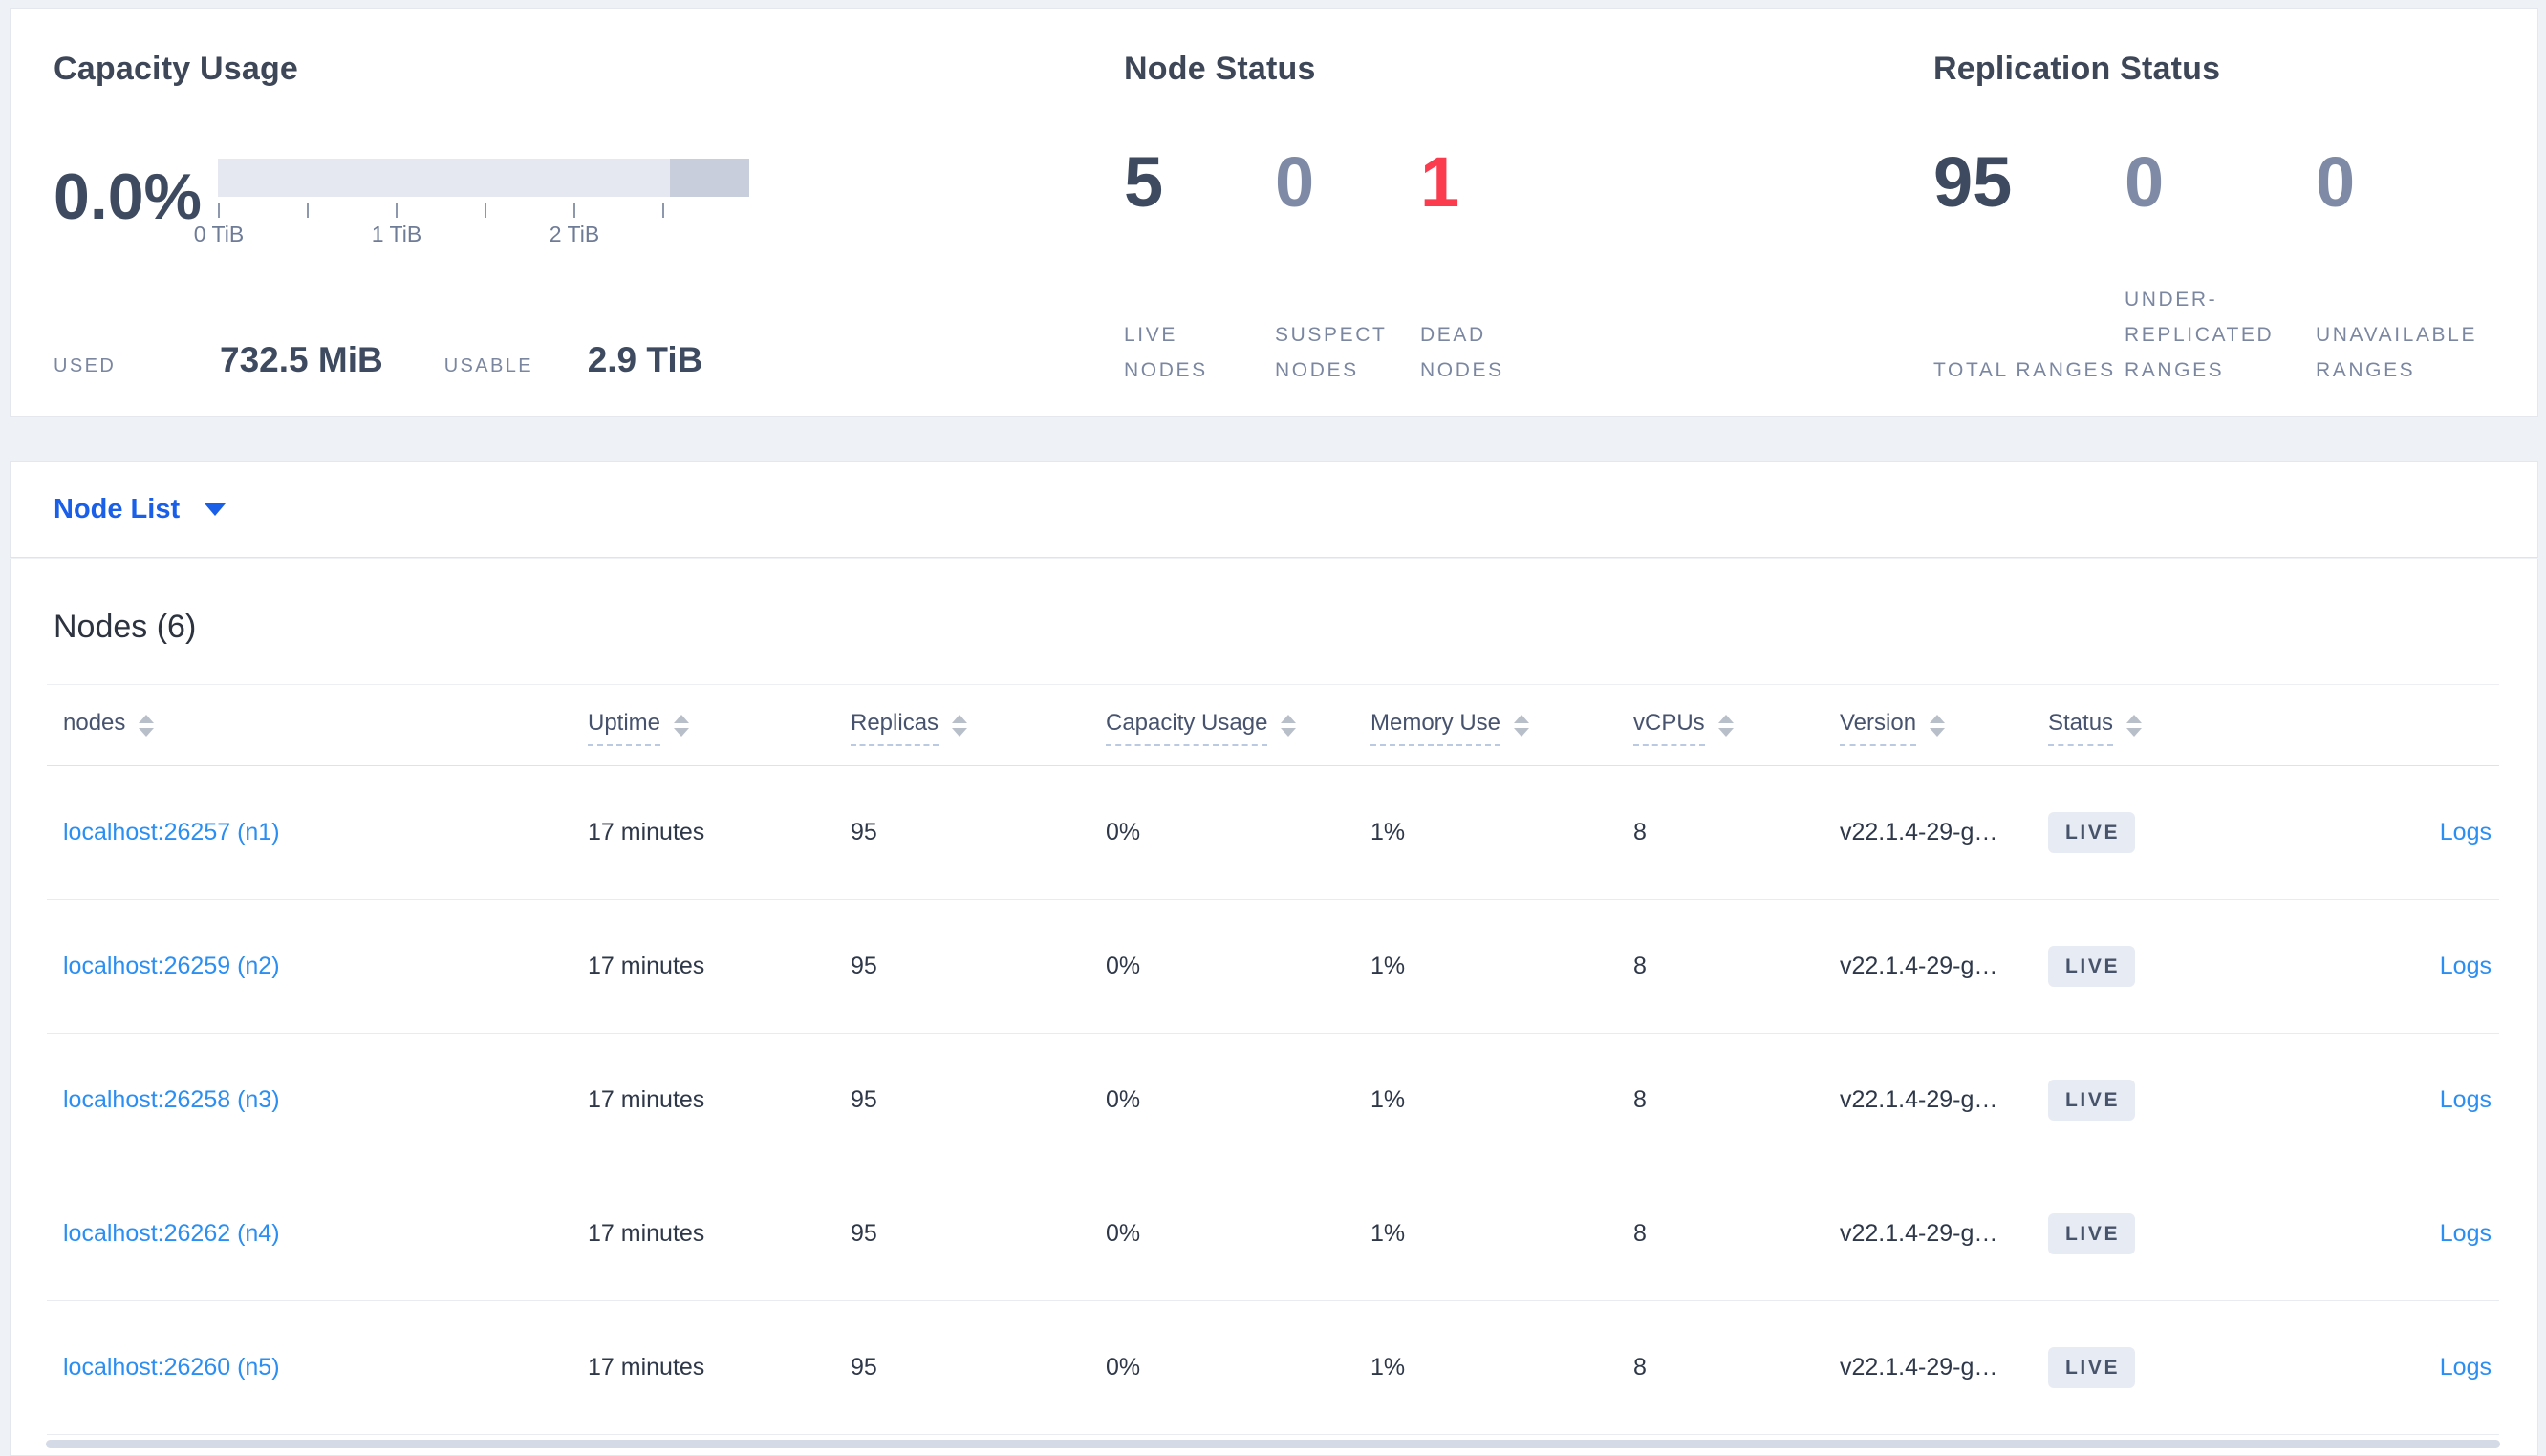  I want to click on under-replicated-ranges-value: 0, so click(2145, 182).